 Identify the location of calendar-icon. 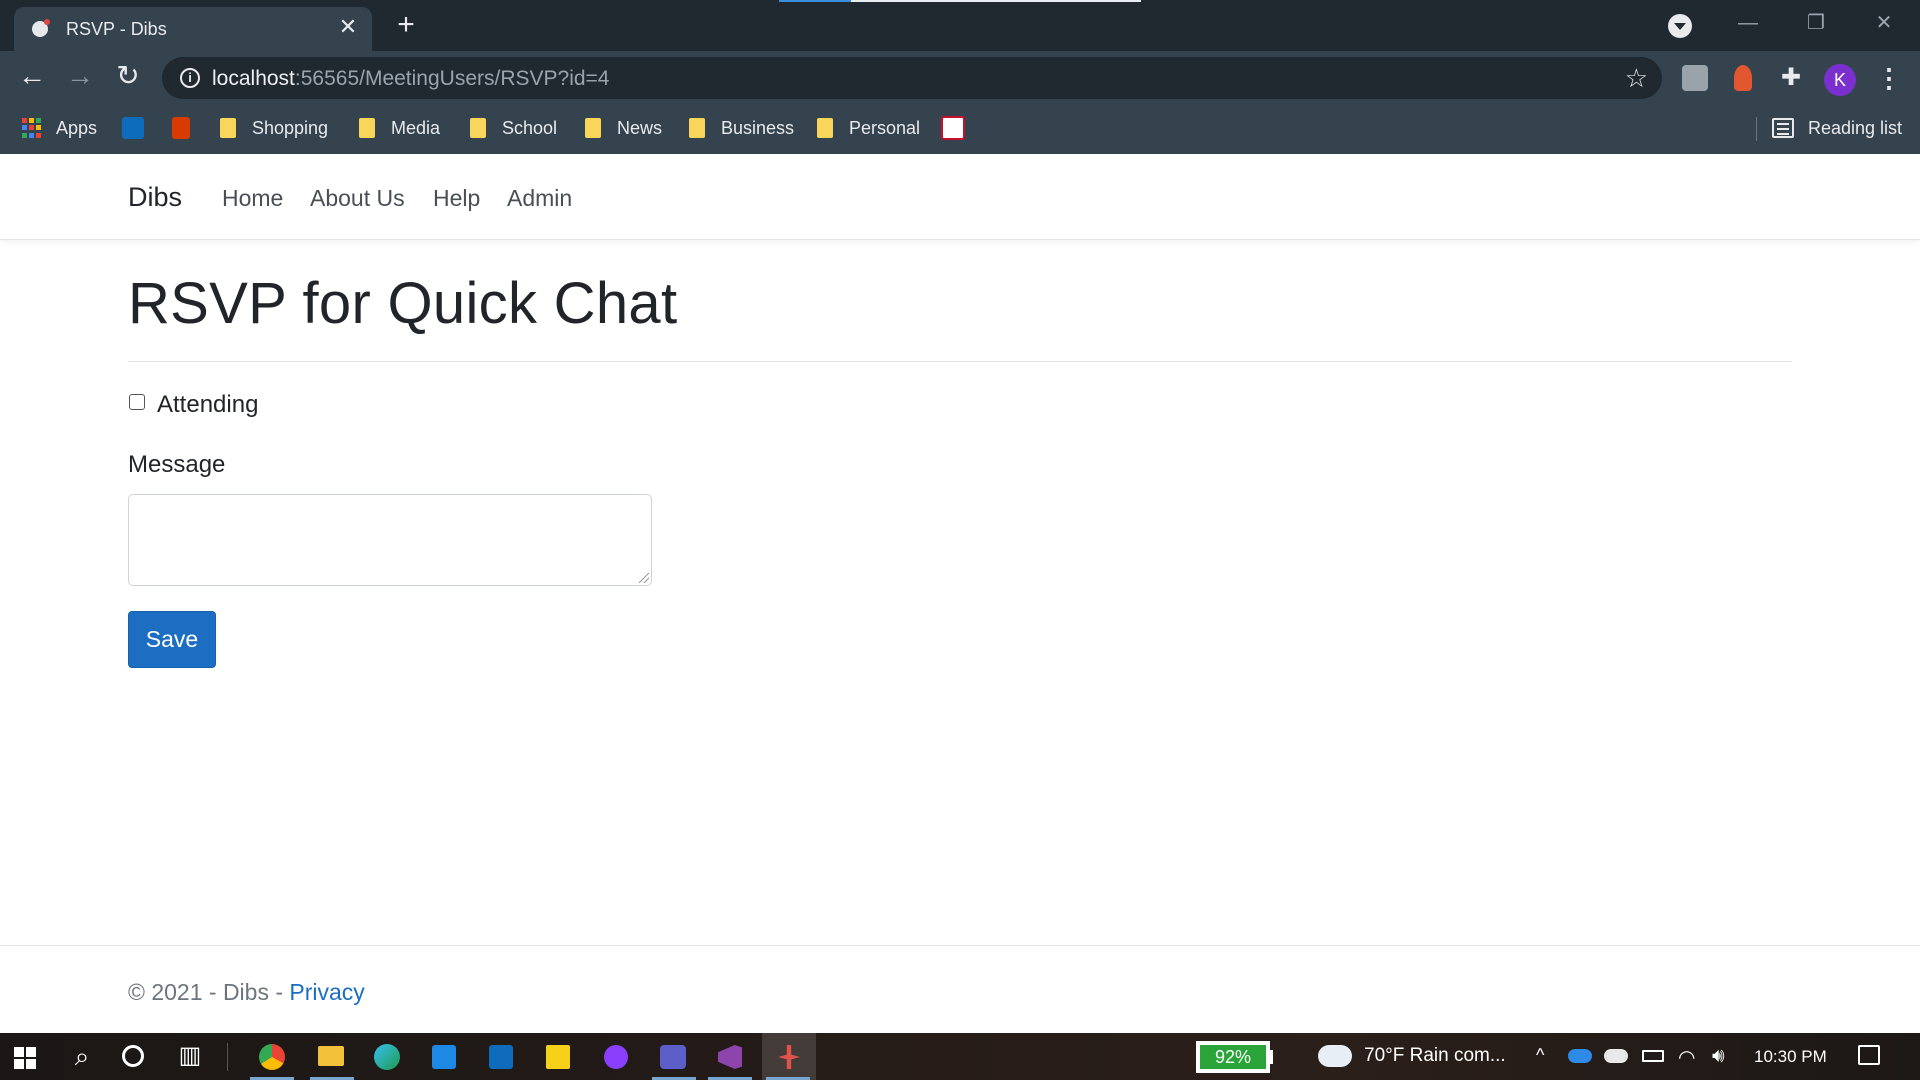
(444, 1057).